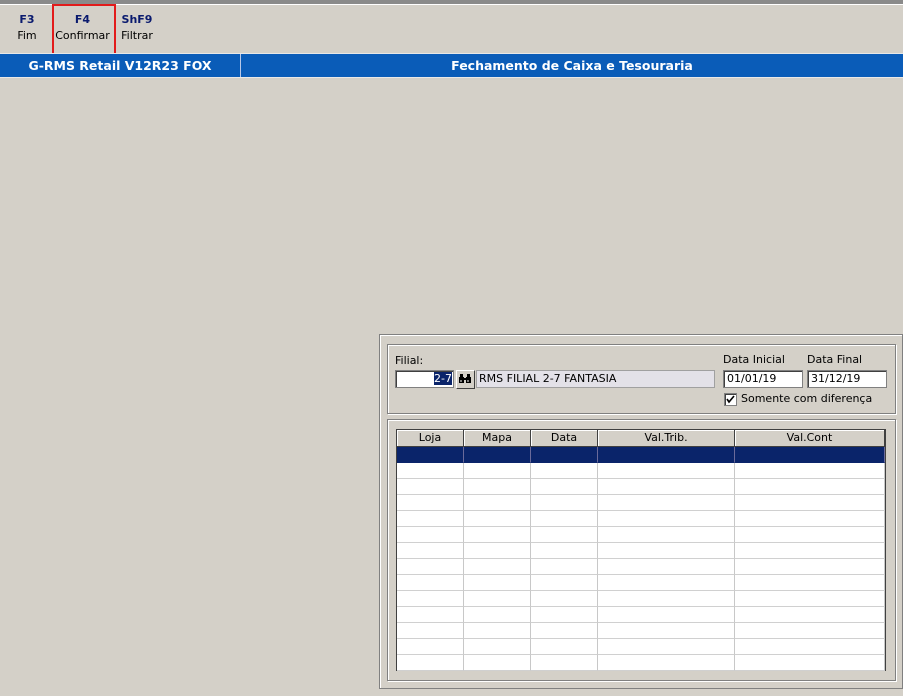 This screenshot has width=903, height=696. What do you see at coordinates (847, 379) in the screenshot?
I see `data-final-input: 31/12/19` at bounding box center [847, 379].